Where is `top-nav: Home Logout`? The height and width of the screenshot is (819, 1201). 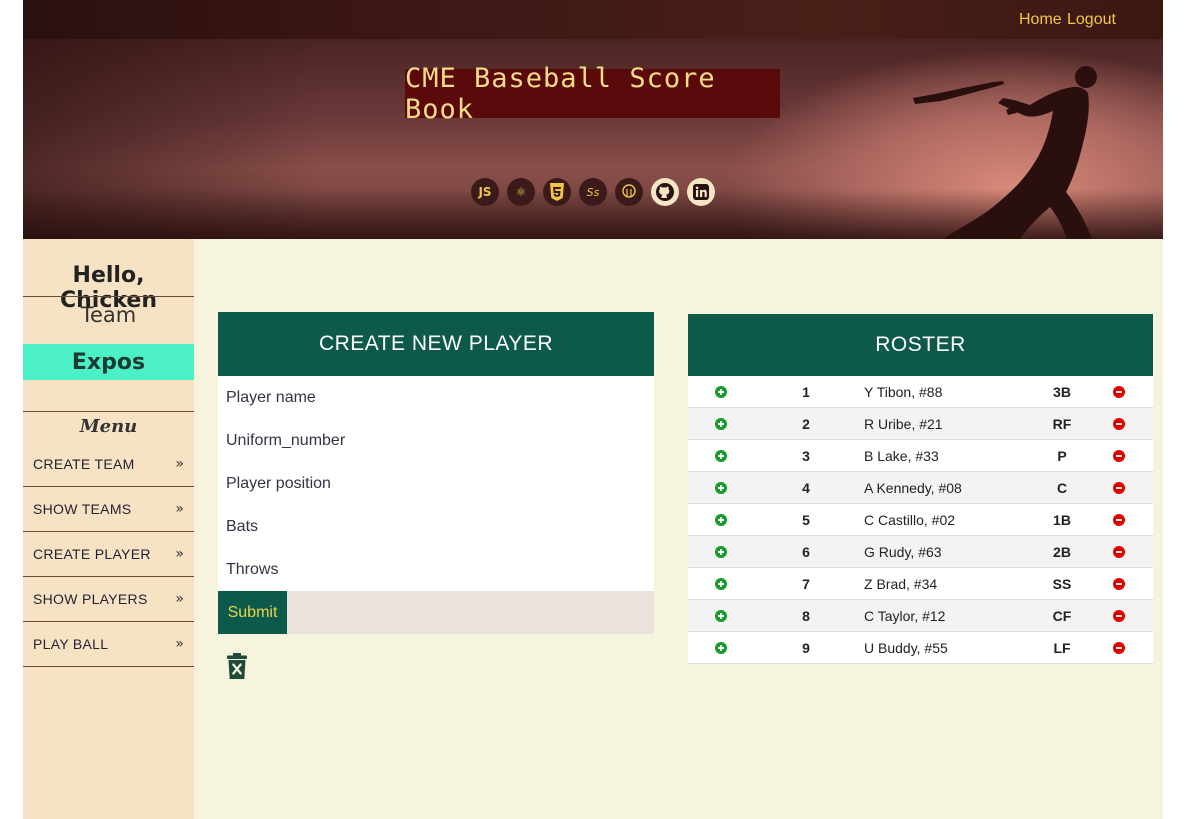 top-nav: Home Logout is located at coordinates (593, 19).